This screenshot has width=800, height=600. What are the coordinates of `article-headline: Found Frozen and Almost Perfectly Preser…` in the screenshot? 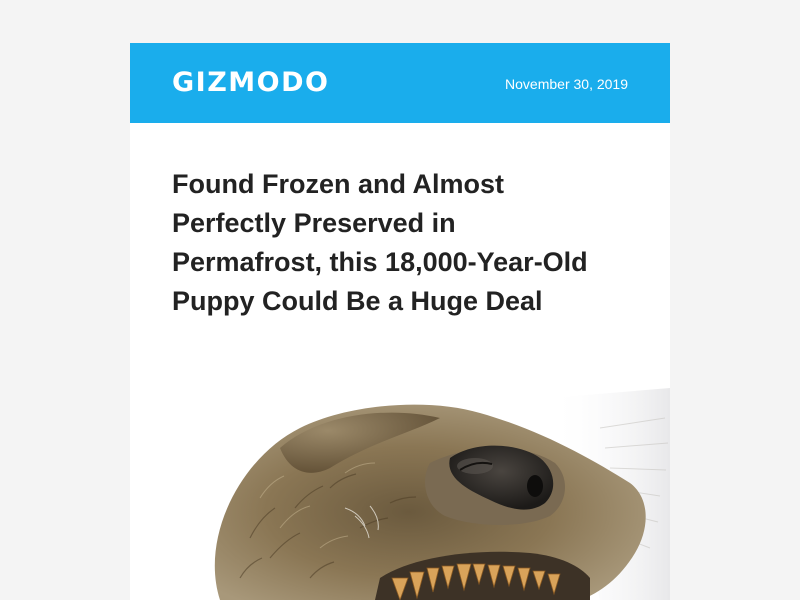 It's located at (392, 243).